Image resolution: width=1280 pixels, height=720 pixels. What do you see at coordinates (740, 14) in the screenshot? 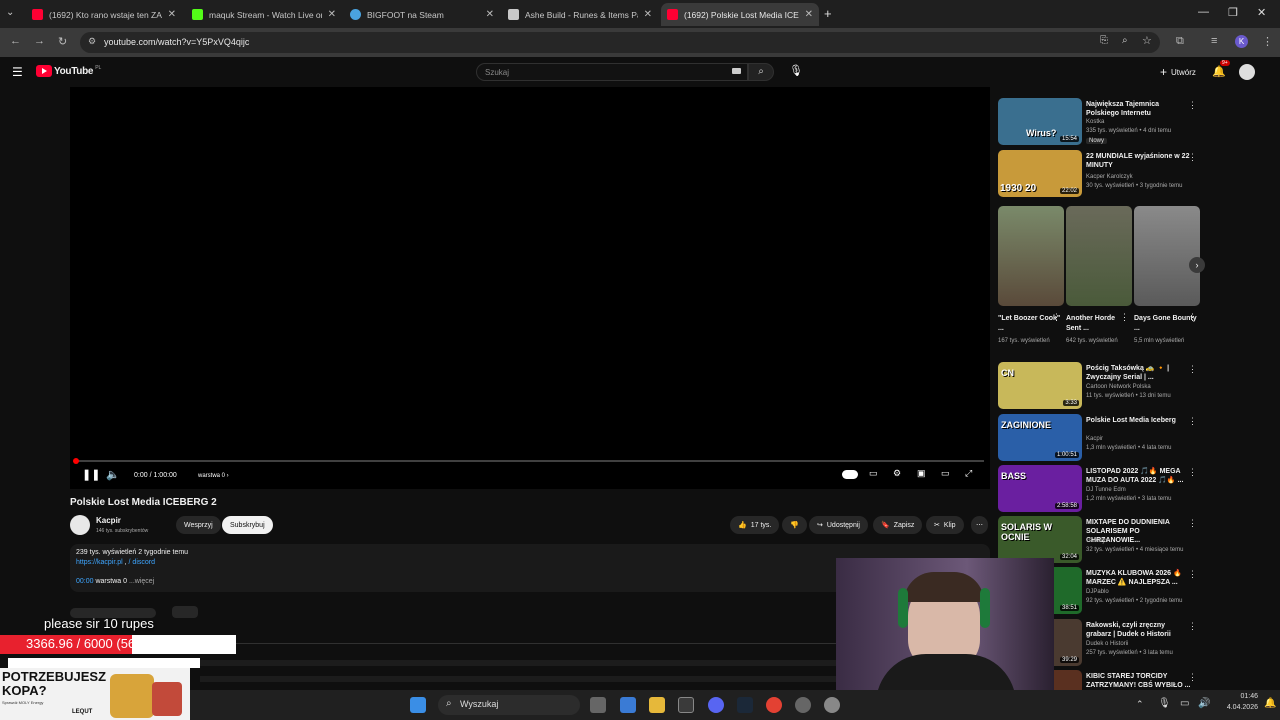
I see `tab-5-active: (1692) Polskie Lost Media ICEBE ✕` at bounding box center [740, 14].